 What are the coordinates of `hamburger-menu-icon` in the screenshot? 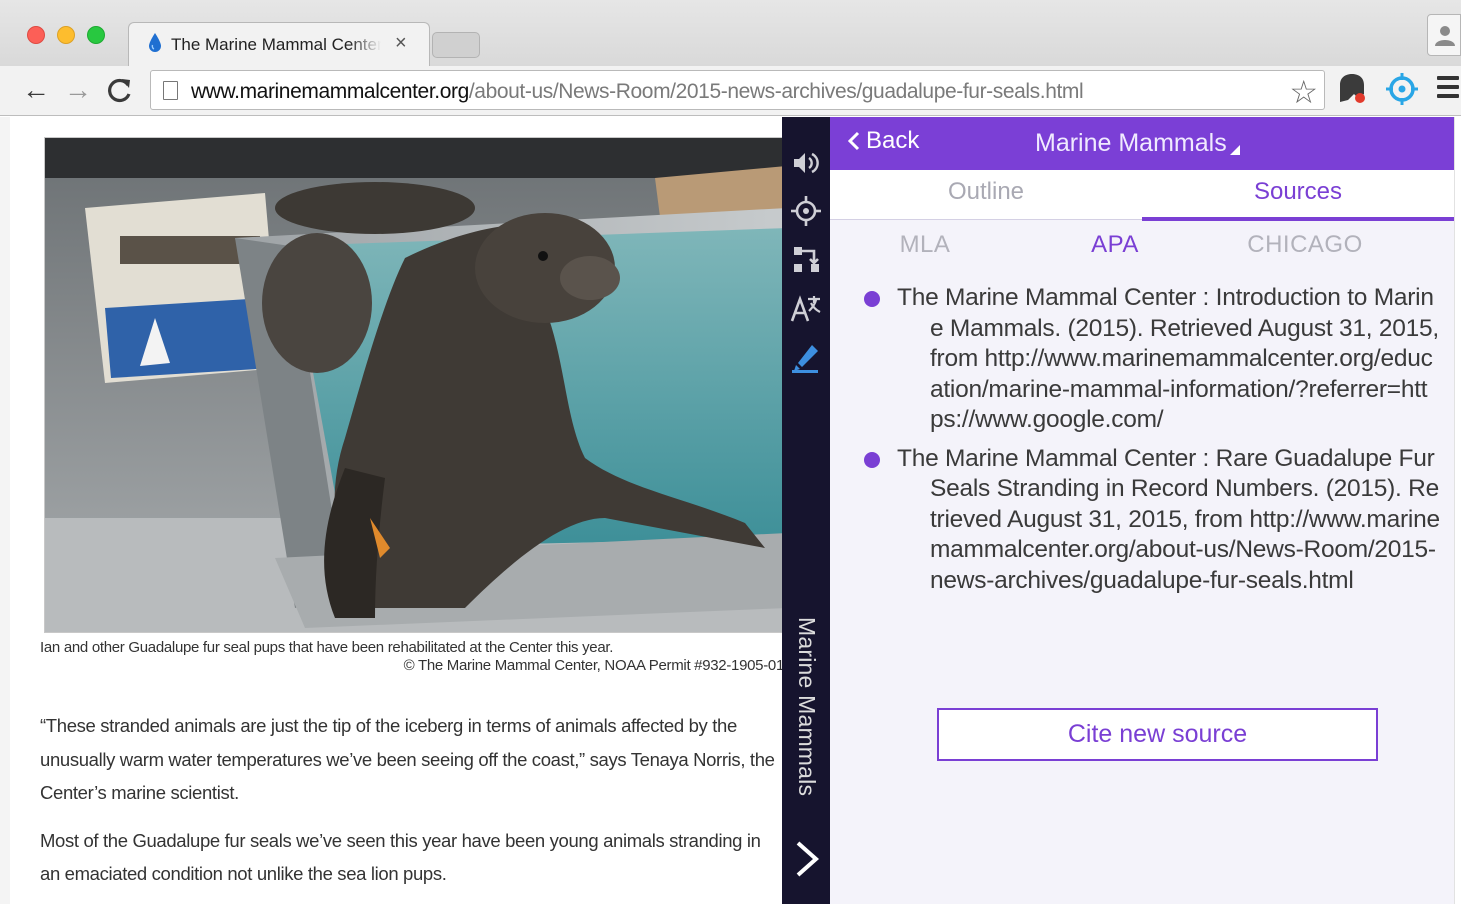 It's located at (1448, 89).